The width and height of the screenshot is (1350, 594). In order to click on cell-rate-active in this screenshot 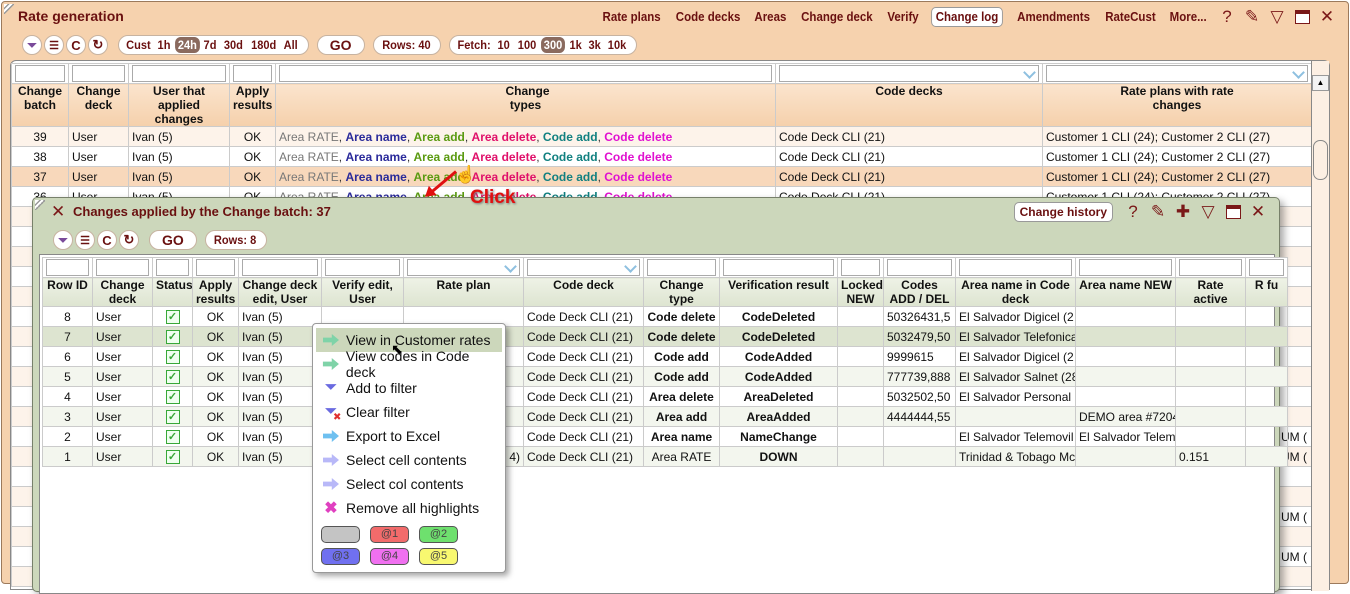, I will do `click(1210, 316)`.